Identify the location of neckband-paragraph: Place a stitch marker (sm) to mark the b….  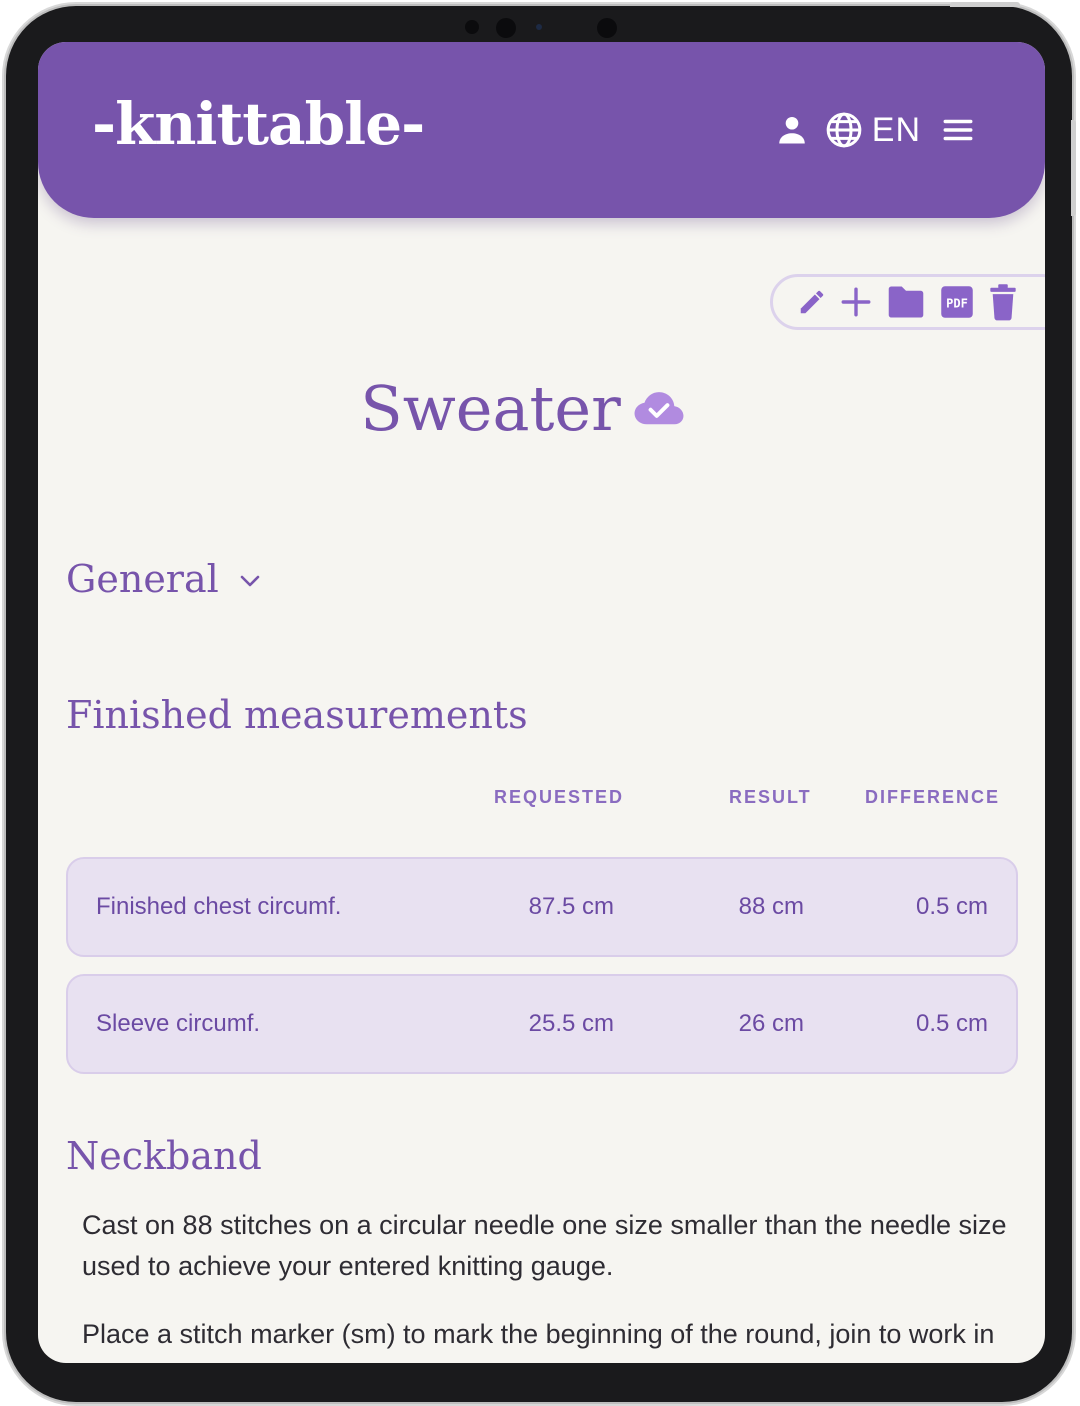
(538, 1334).